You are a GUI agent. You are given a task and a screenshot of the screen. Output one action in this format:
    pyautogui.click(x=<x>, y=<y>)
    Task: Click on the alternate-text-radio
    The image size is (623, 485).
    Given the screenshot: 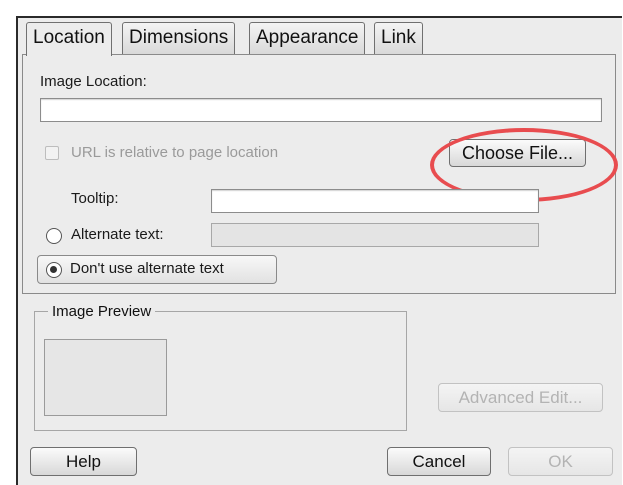 What is the action you would take?
    pyautogui.click(x=54, y=236)
    